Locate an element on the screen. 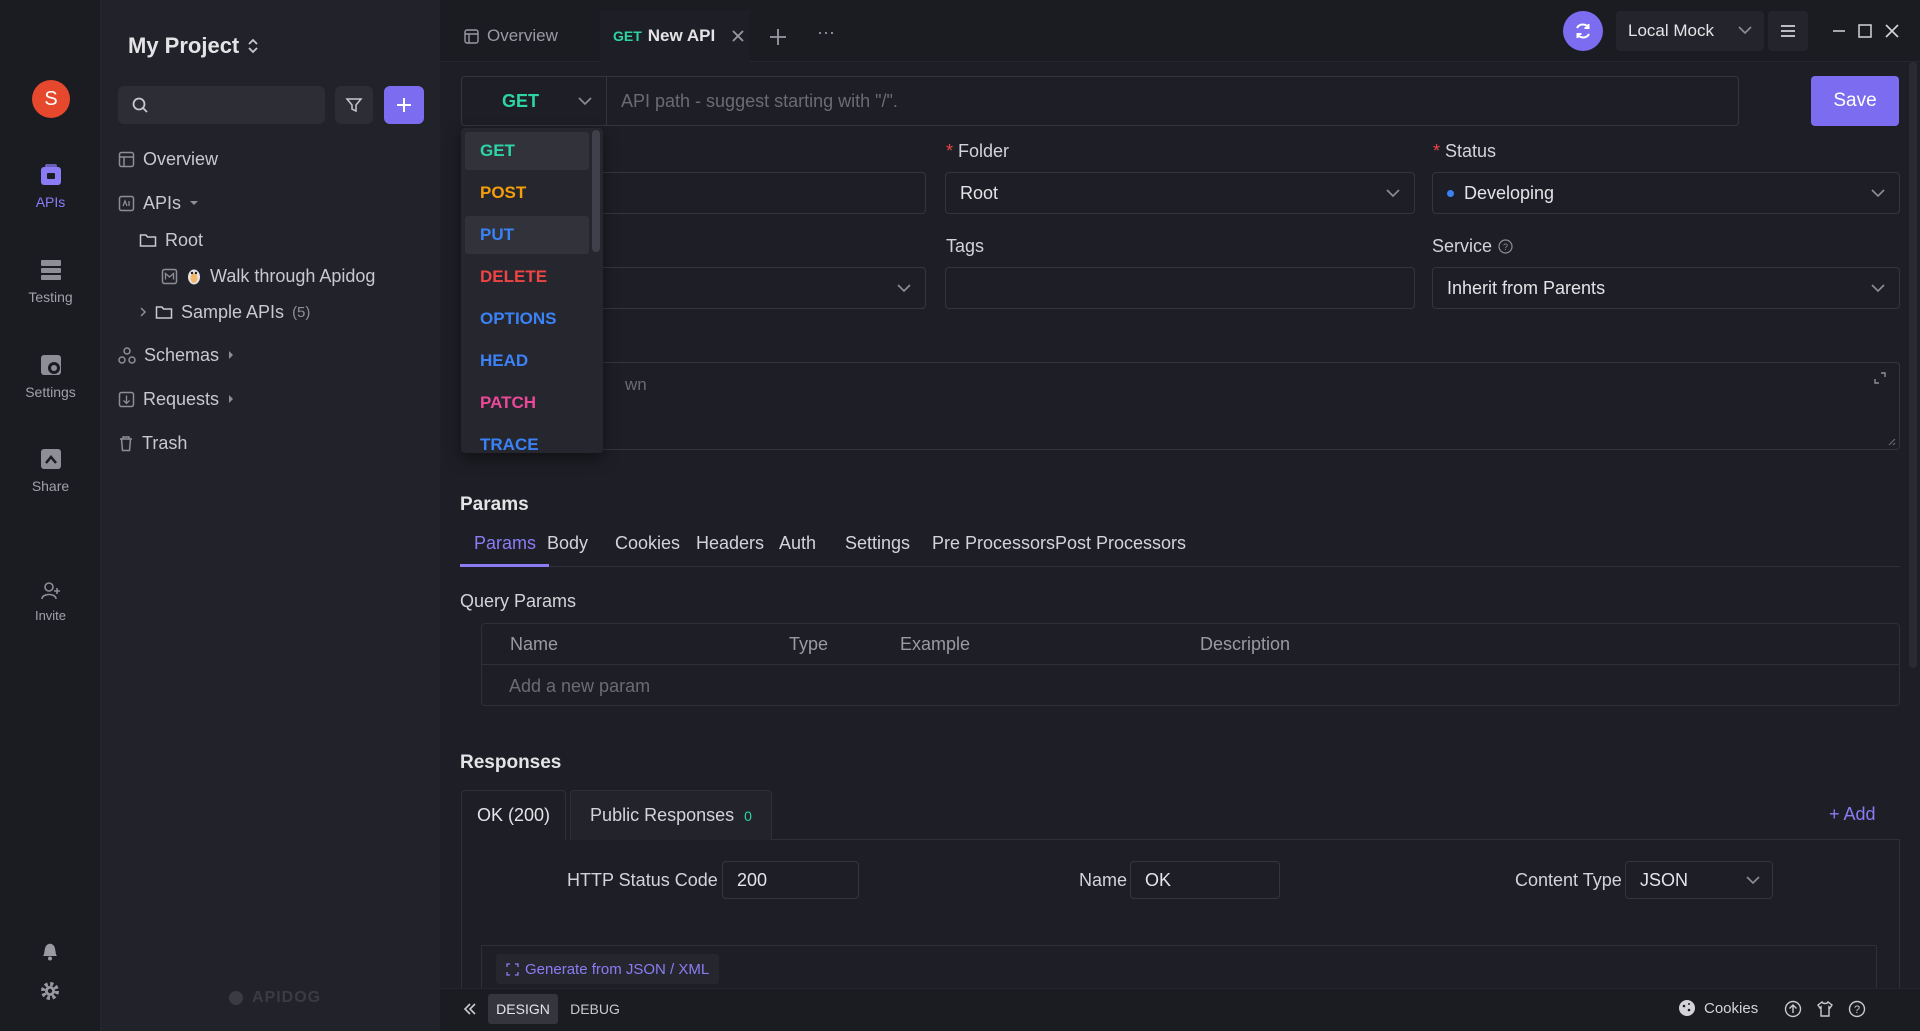 The image size is (1920, 1031). tree-item-schemas: Schemas is located at coordinates (176, 355).